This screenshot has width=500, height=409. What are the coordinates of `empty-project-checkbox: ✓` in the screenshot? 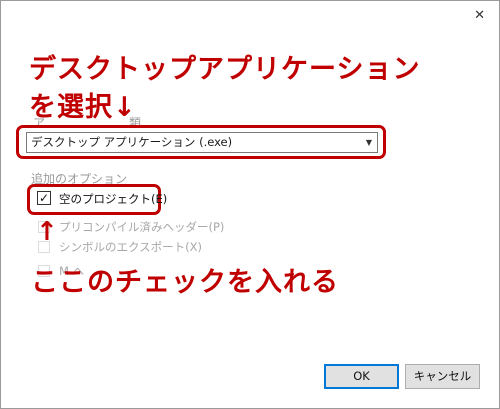 It's located at (44, 198).